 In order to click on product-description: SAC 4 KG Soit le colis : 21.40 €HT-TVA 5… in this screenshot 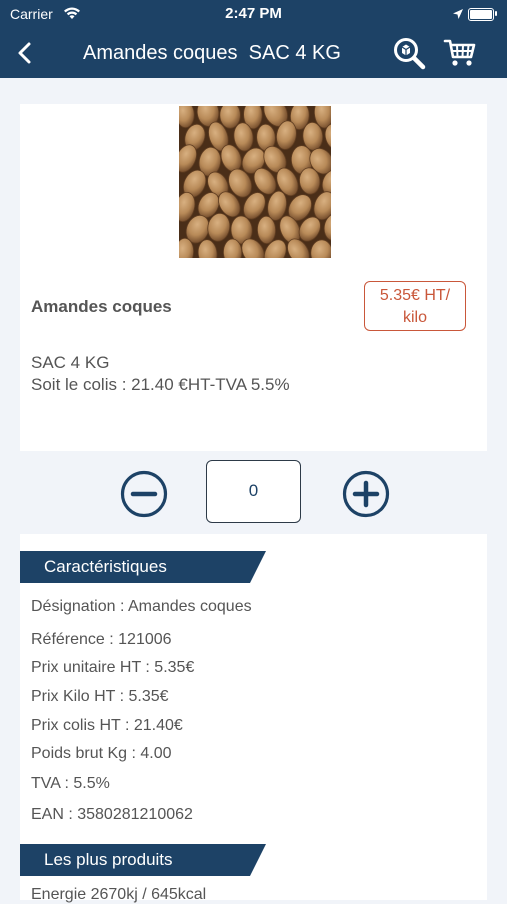, I will do `click(160, 374)`.